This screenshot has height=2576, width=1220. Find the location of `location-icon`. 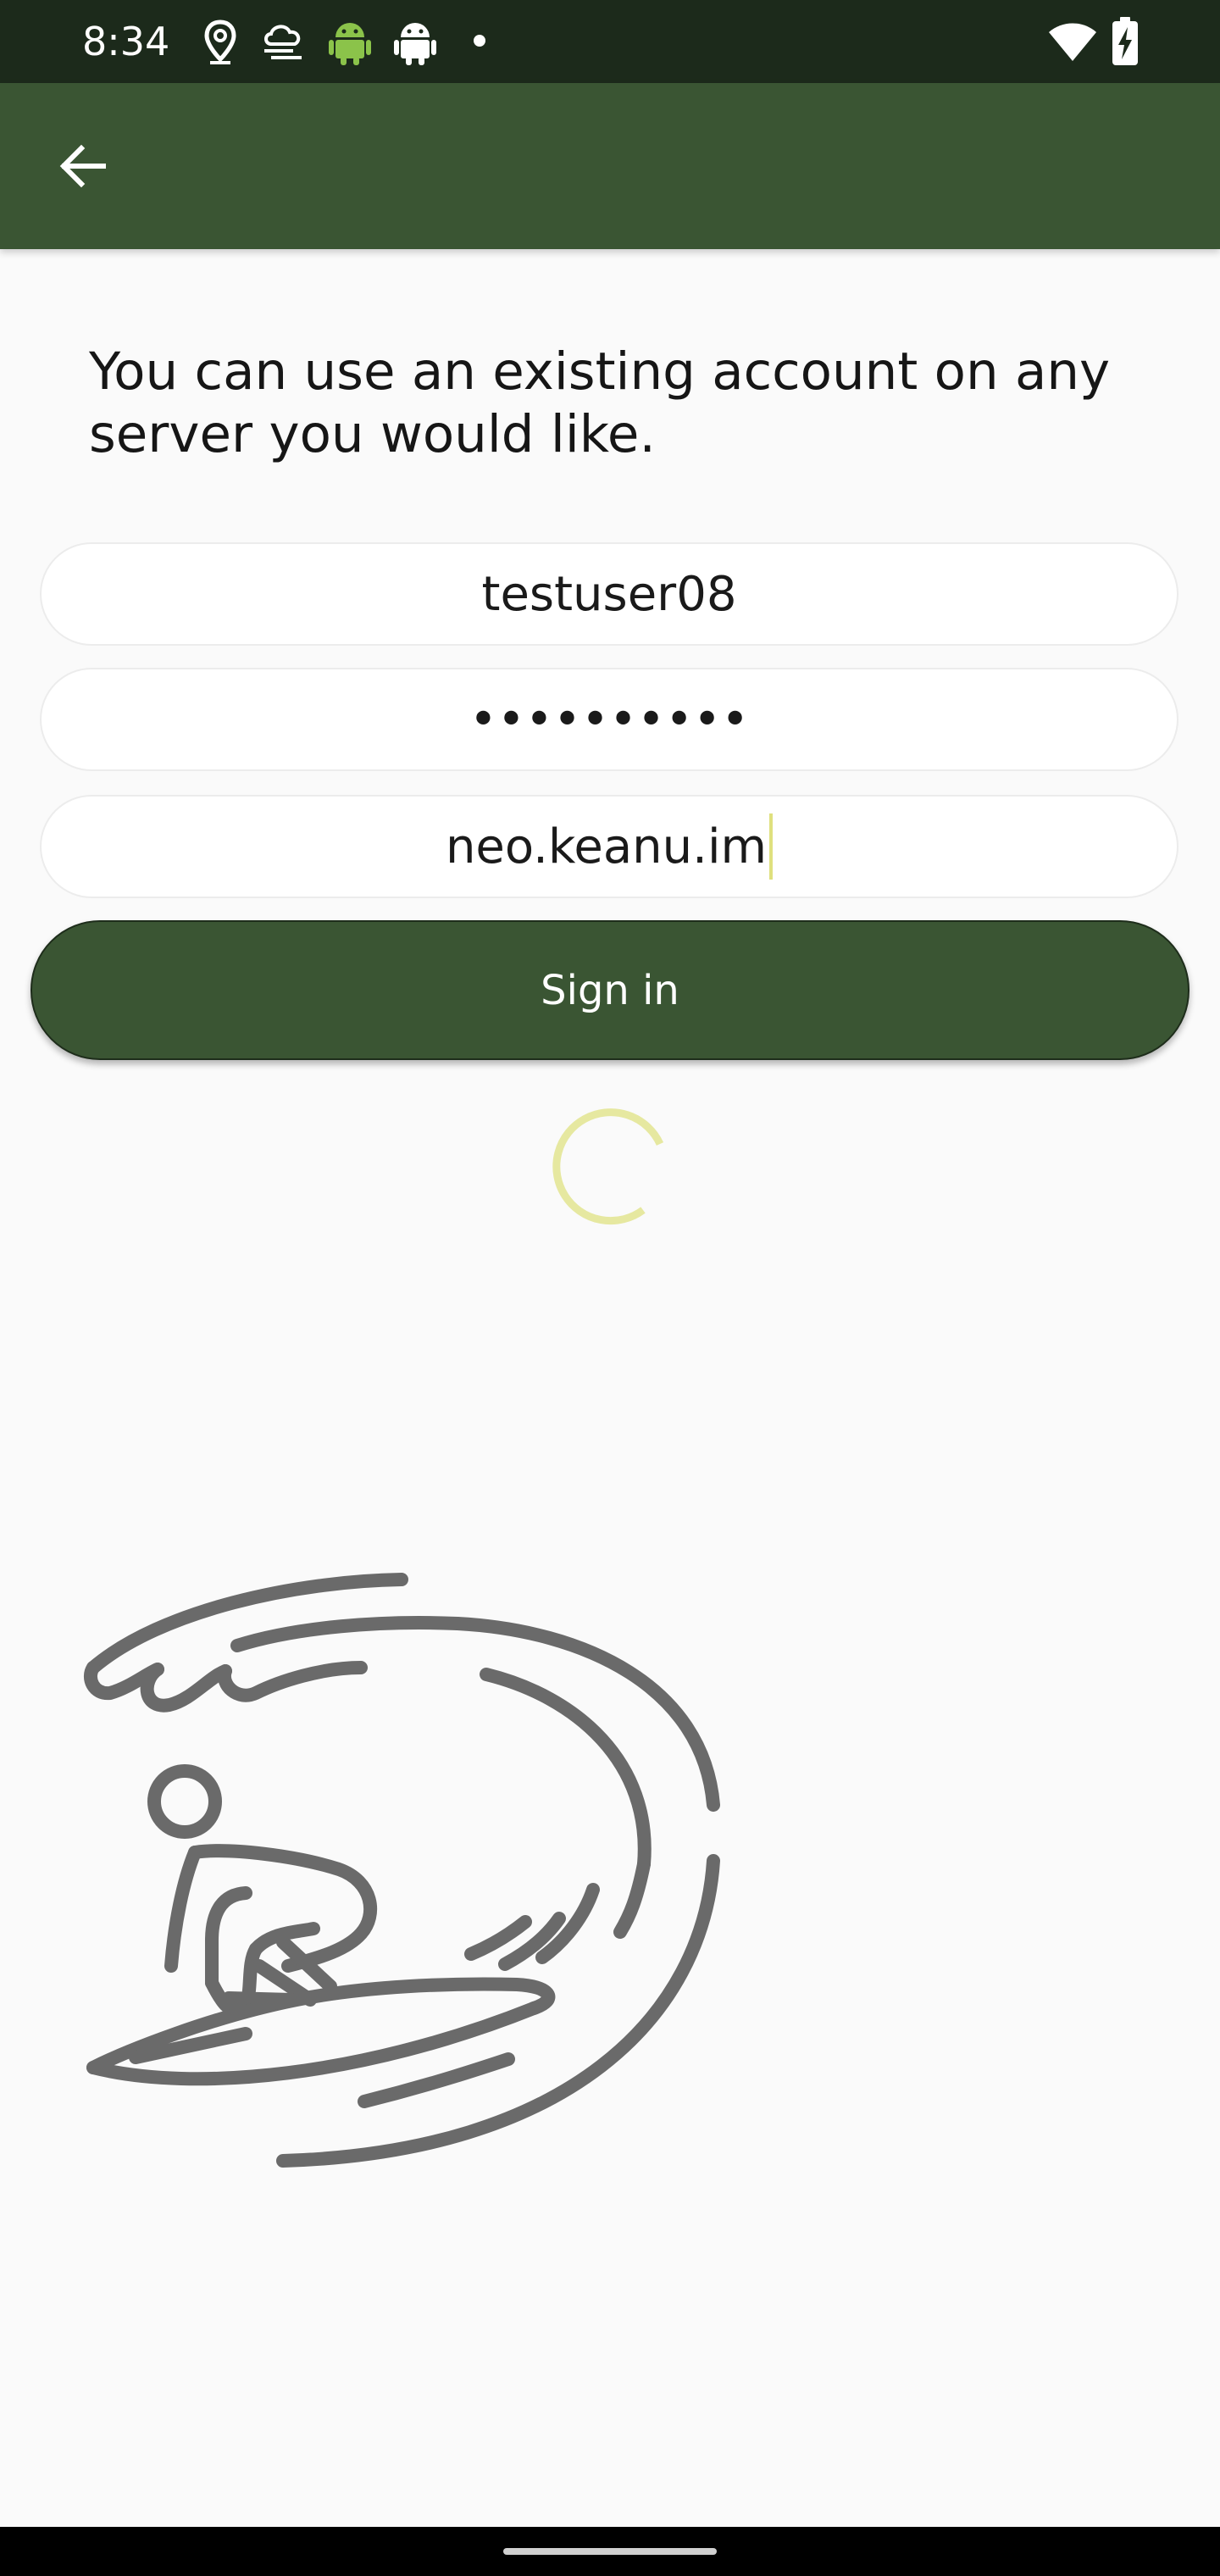

location-icon is located at coordinates (220, 44).